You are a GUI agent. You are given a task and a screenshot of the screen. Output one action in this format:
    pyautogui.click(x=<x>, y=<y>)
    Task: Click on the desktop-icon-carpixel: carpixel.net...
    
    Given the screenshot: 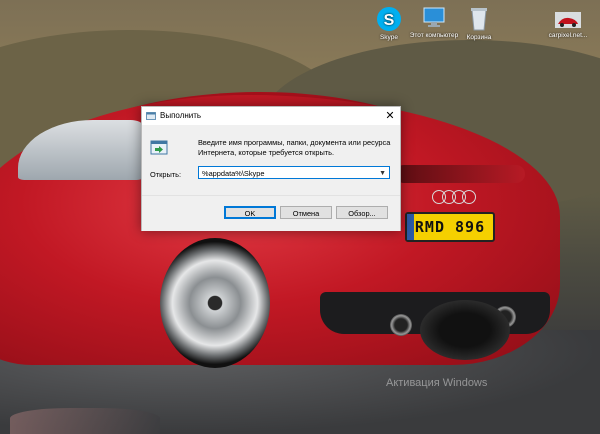 What is the action you would take?
    pyautogui.click(x=568, y=24)
    